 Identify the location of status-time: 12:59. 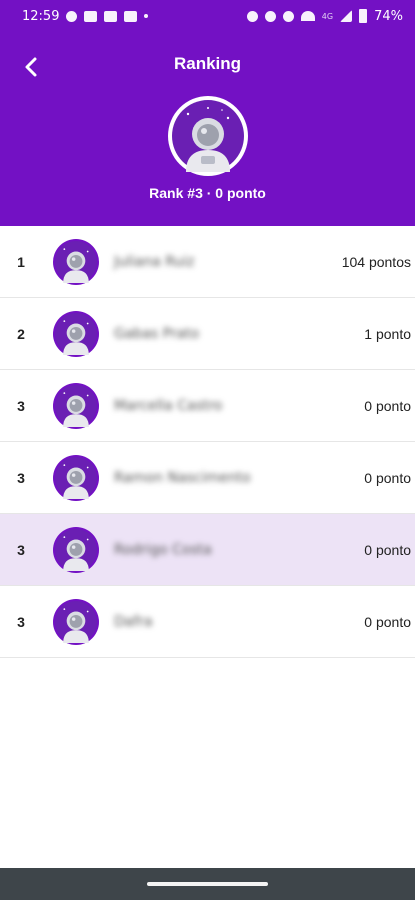
(41, 16).